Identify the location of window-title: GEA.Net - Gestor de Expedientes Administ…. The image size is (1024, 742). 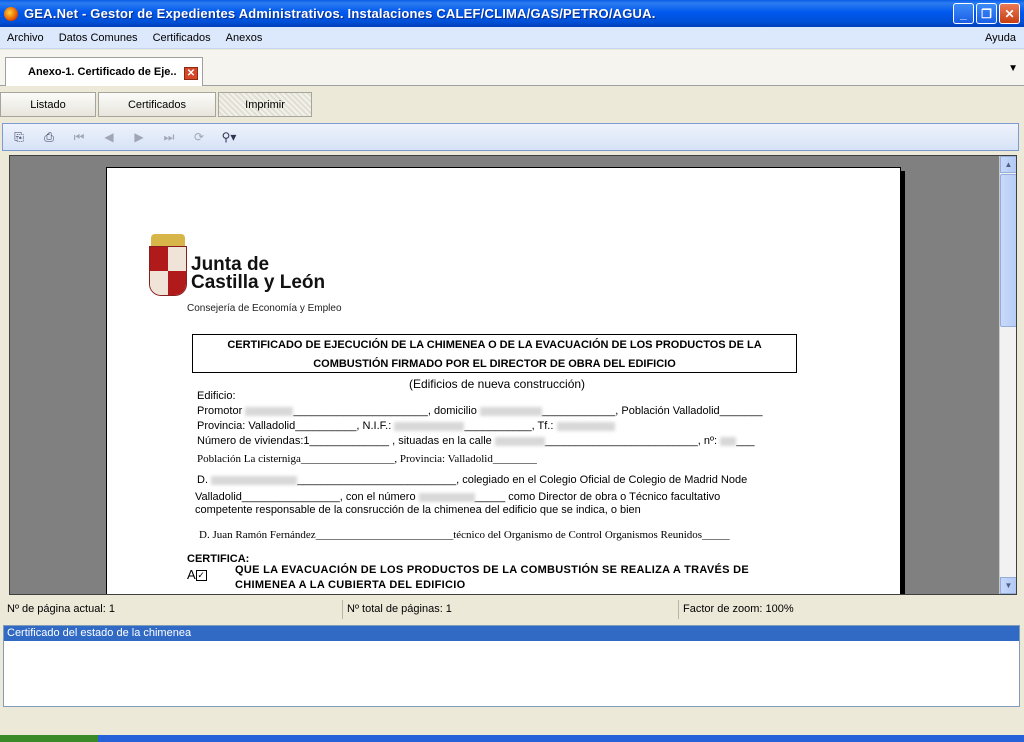
(340, 13).